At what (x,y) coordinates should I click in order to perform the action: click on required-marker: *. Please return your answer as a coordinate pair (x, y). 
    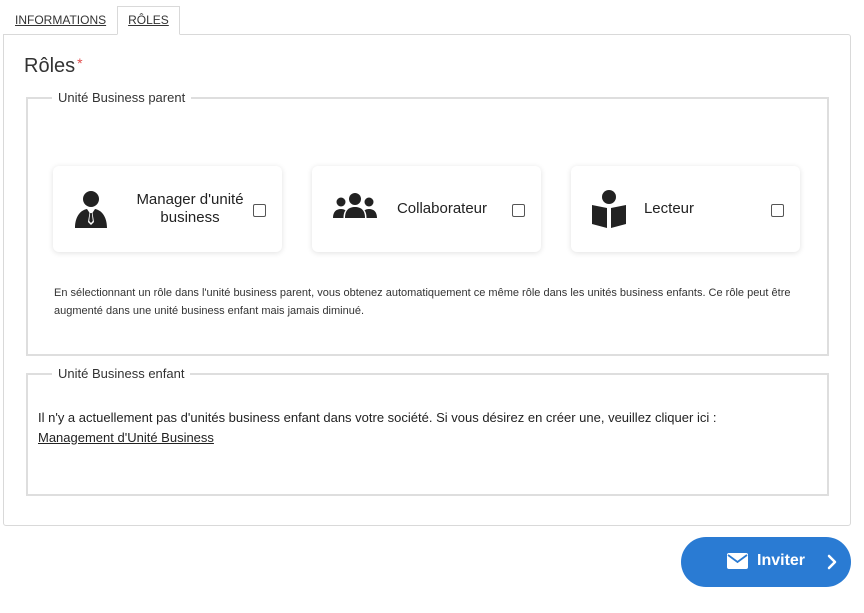
    Looking at the image, I should click on (80, 63).